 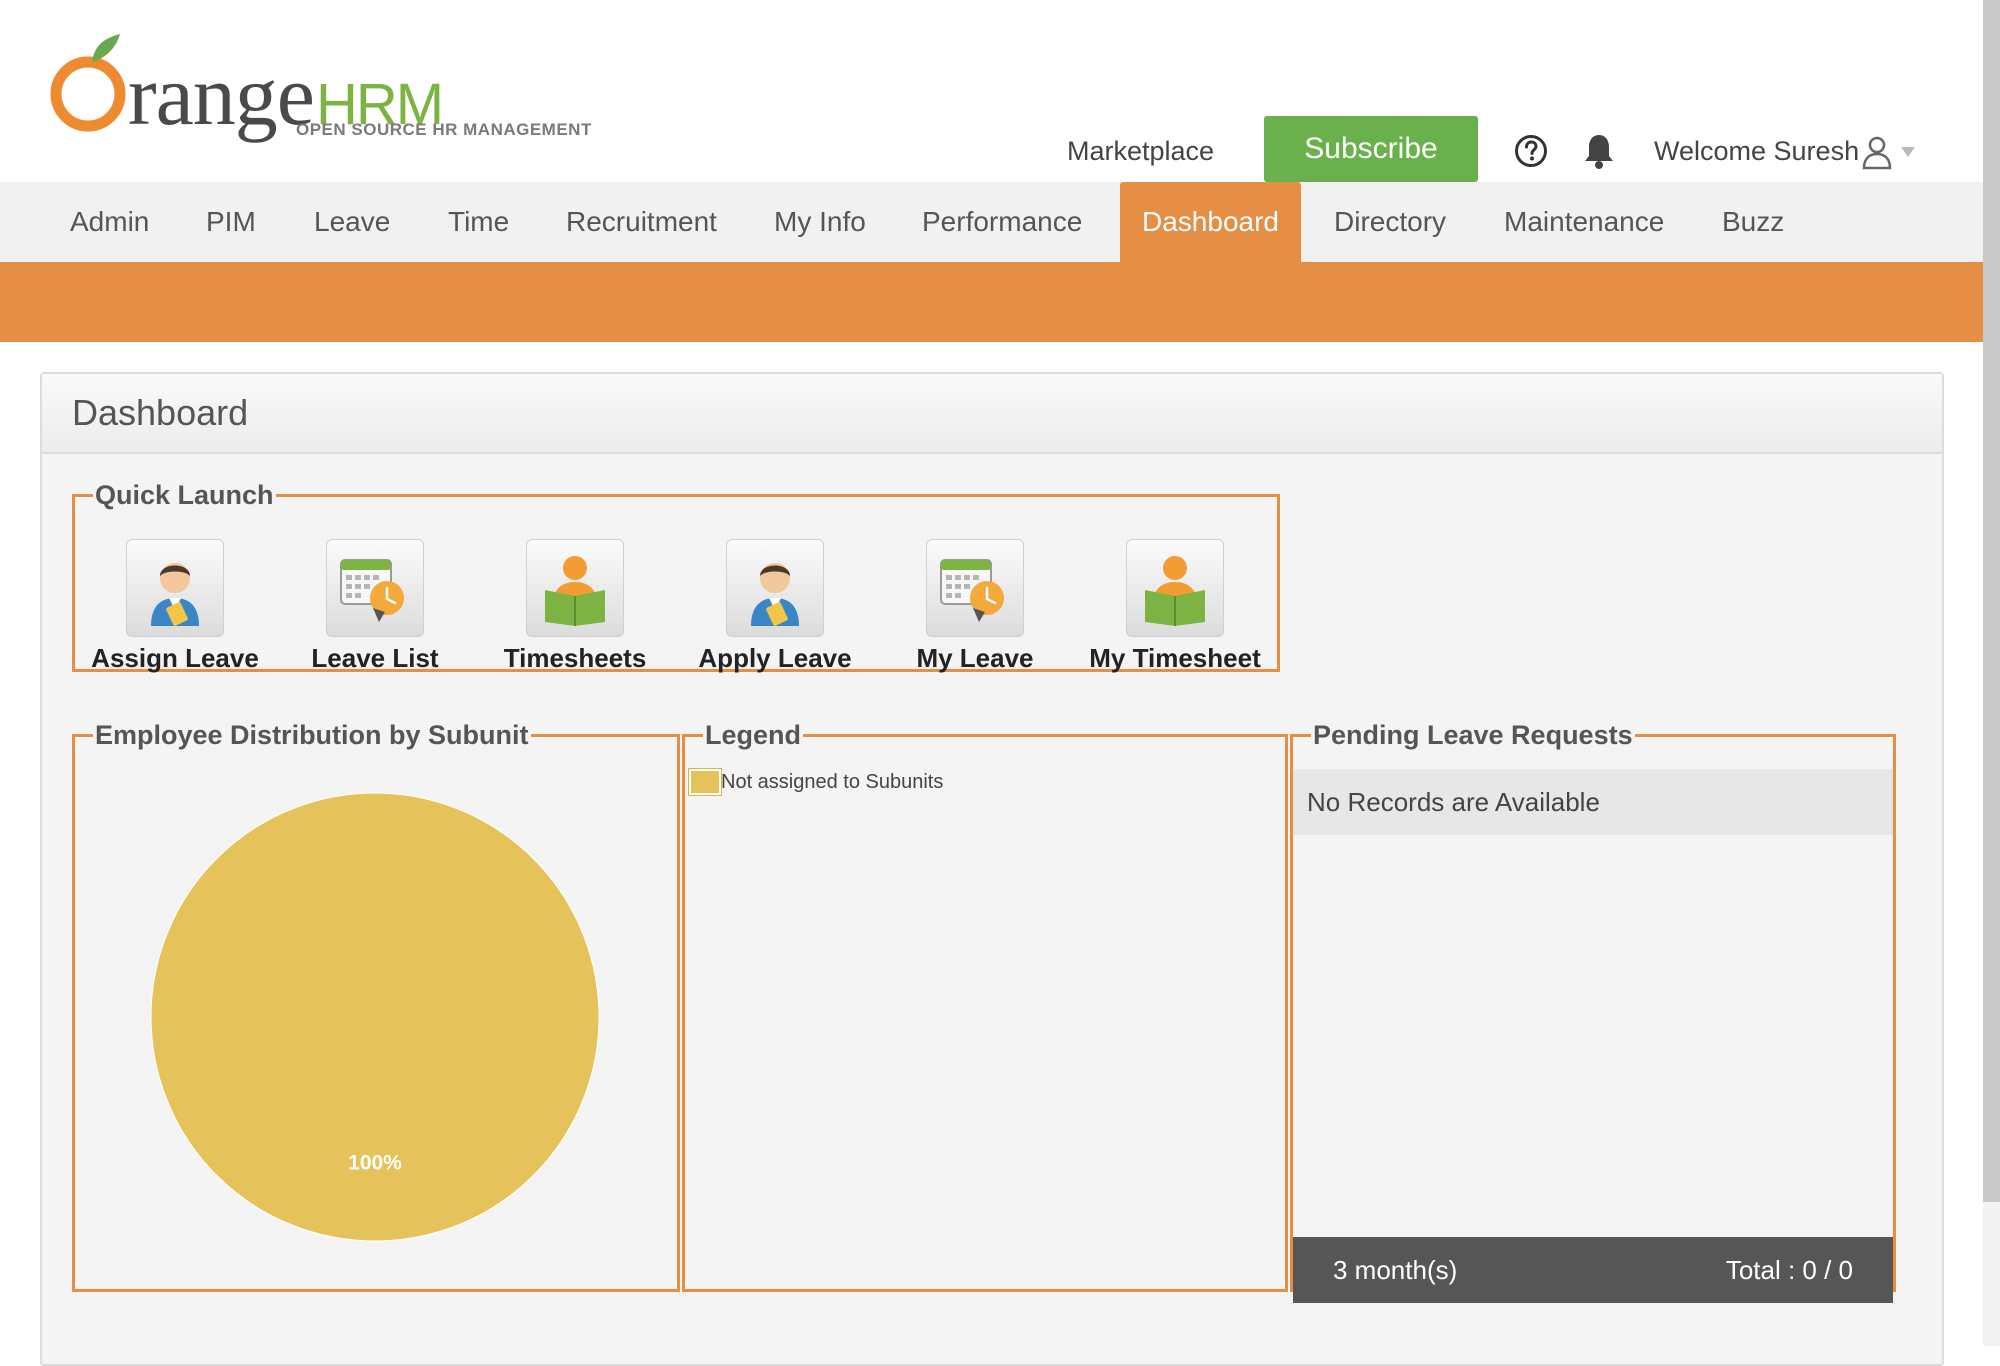 I want to click on employee-distribution-title: Employee Distribution by Subunit, so click(x=312, y=735).